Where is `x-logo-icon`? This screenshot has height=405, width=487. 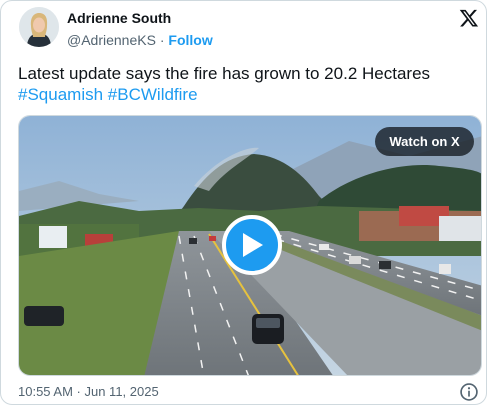
x-logo-icon is located at coordinates (469, 18).